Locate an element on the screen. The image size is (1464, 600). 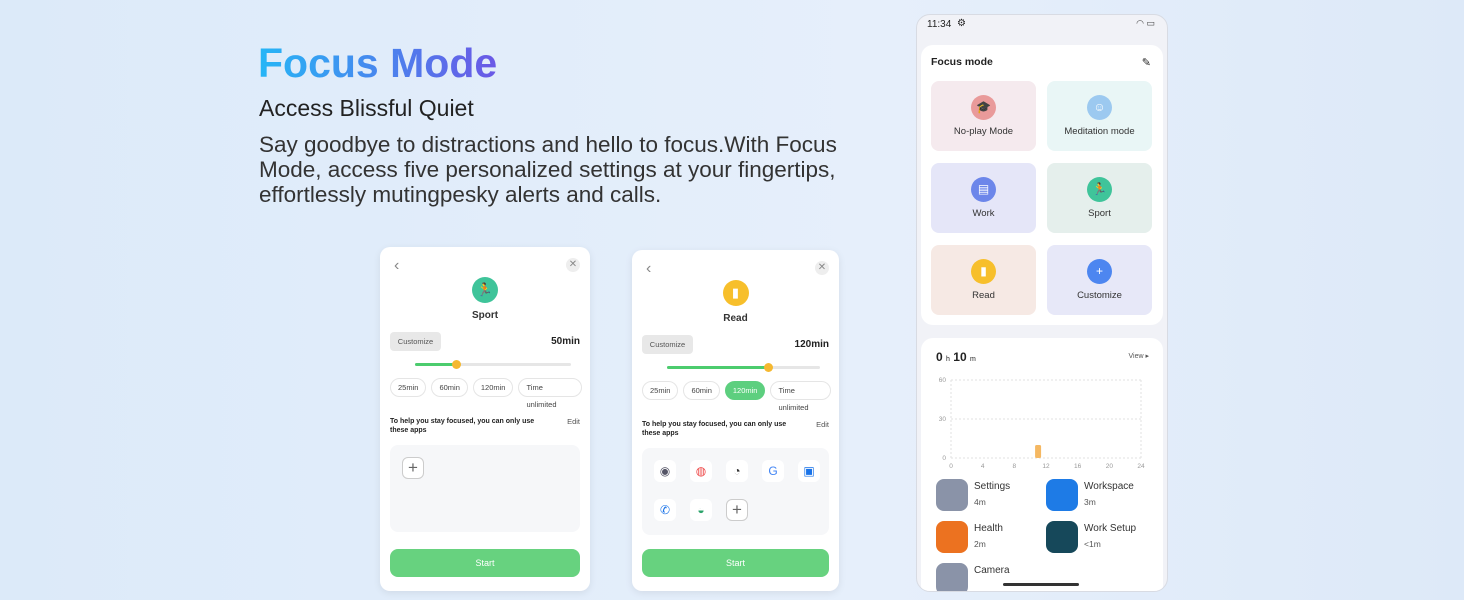
focus-mode-customize: + Customize is located at coordinates (1099, 280).